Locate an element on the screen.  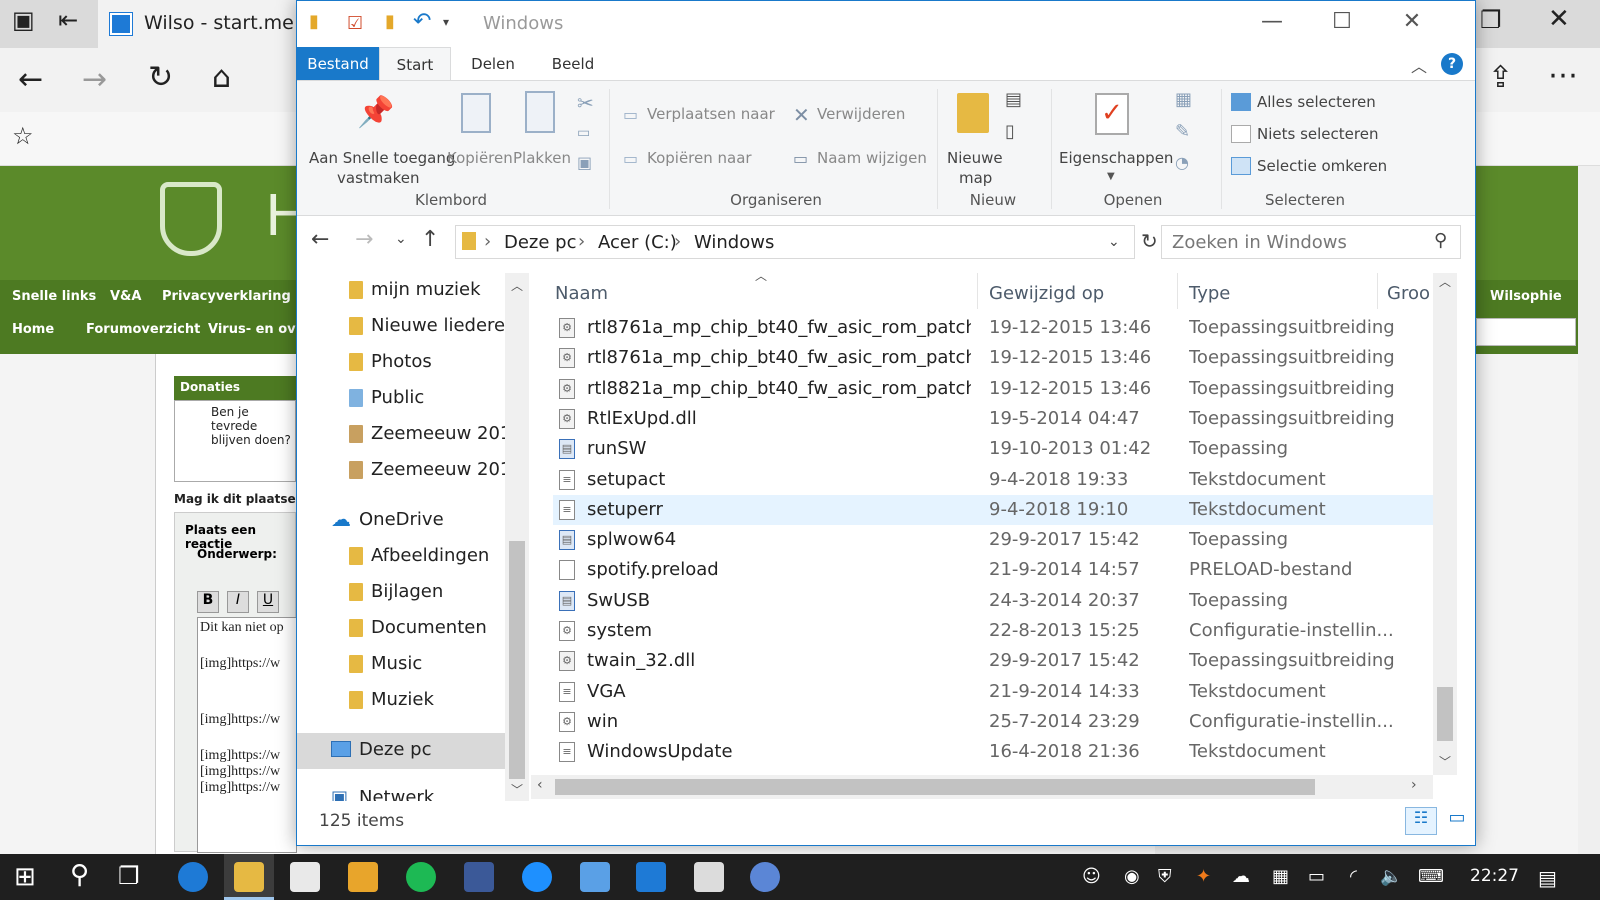
maximize-icon: ☐ is located at coordinates (1342, 21).